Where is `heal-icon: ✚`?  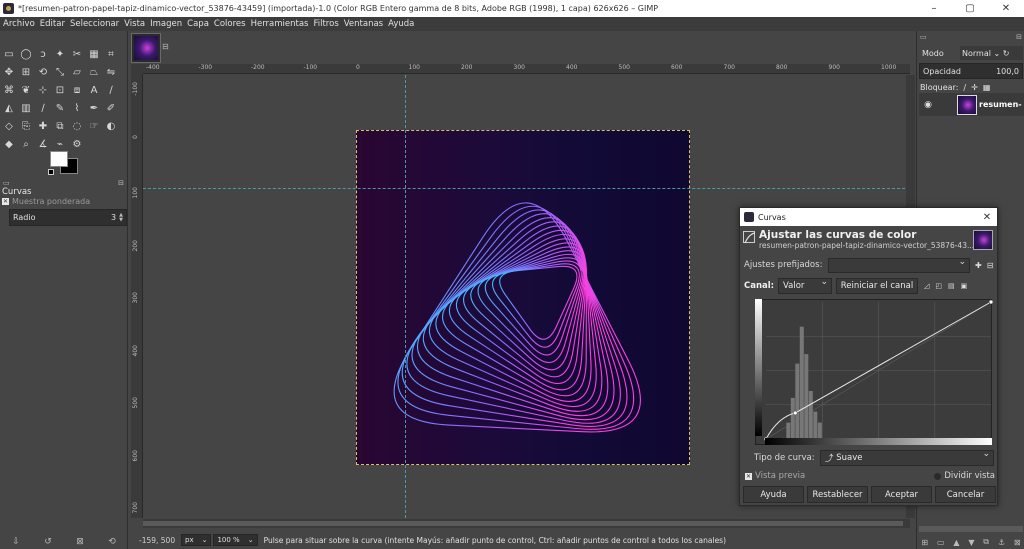
heal-icon: ✚ is located at coordinates (43, 126).